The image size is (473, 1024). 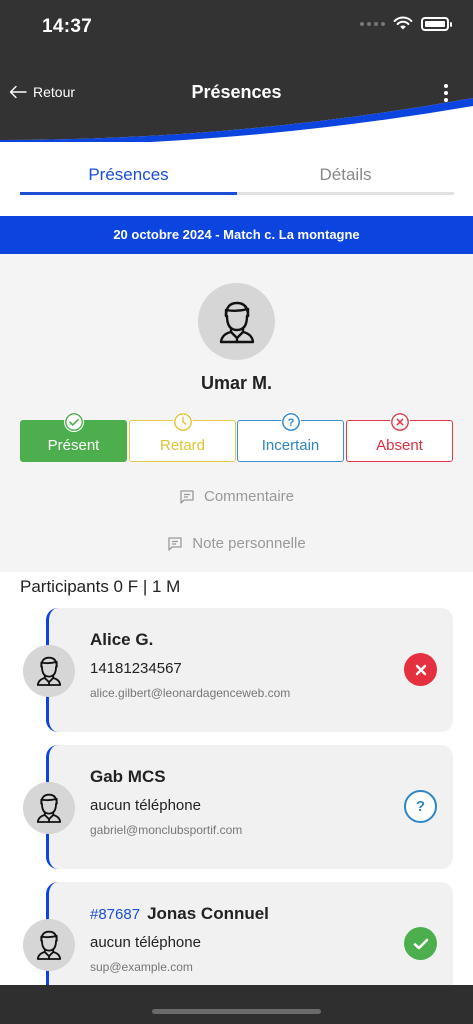 I want to click on personal-note-link: Note personnelle, so click(x=236, y=543).